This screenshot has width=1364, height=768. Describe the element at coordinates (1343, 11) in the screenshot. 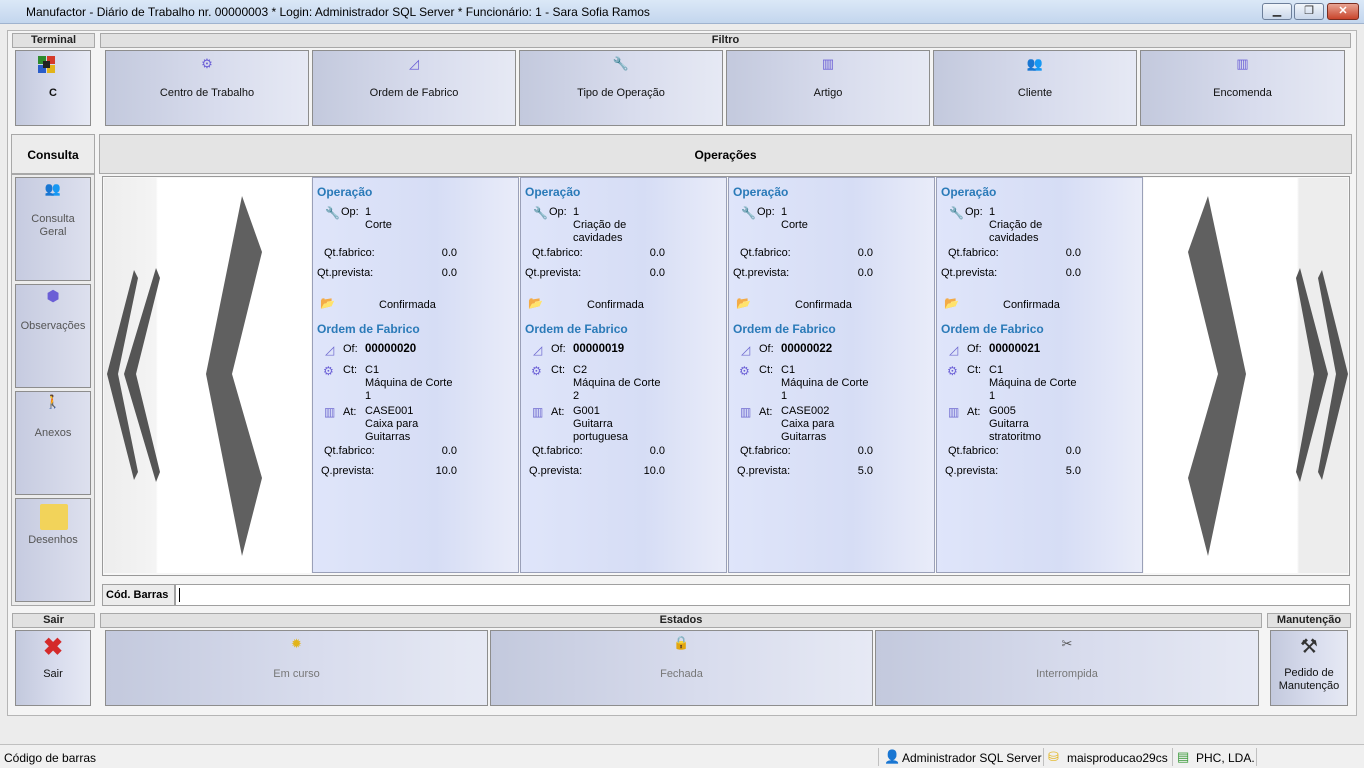

I see `close-button: ✕` at that location.